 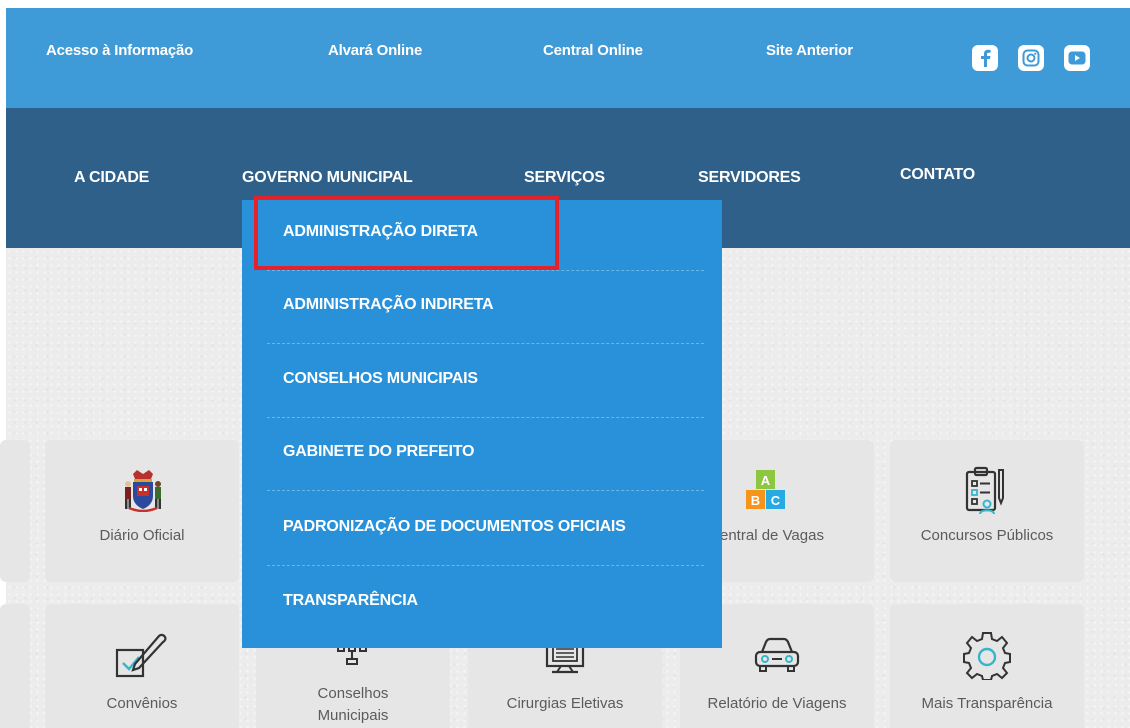 I want to click on card-label: Relatório de Viagens, so click(x=777, y=703).